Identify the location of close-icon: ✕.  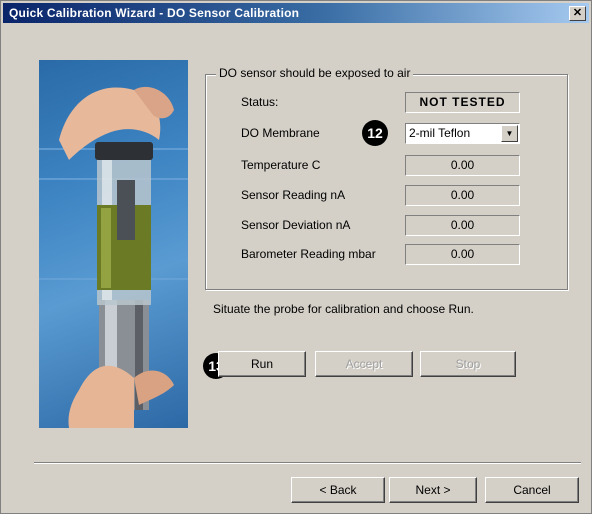
(577, 13).